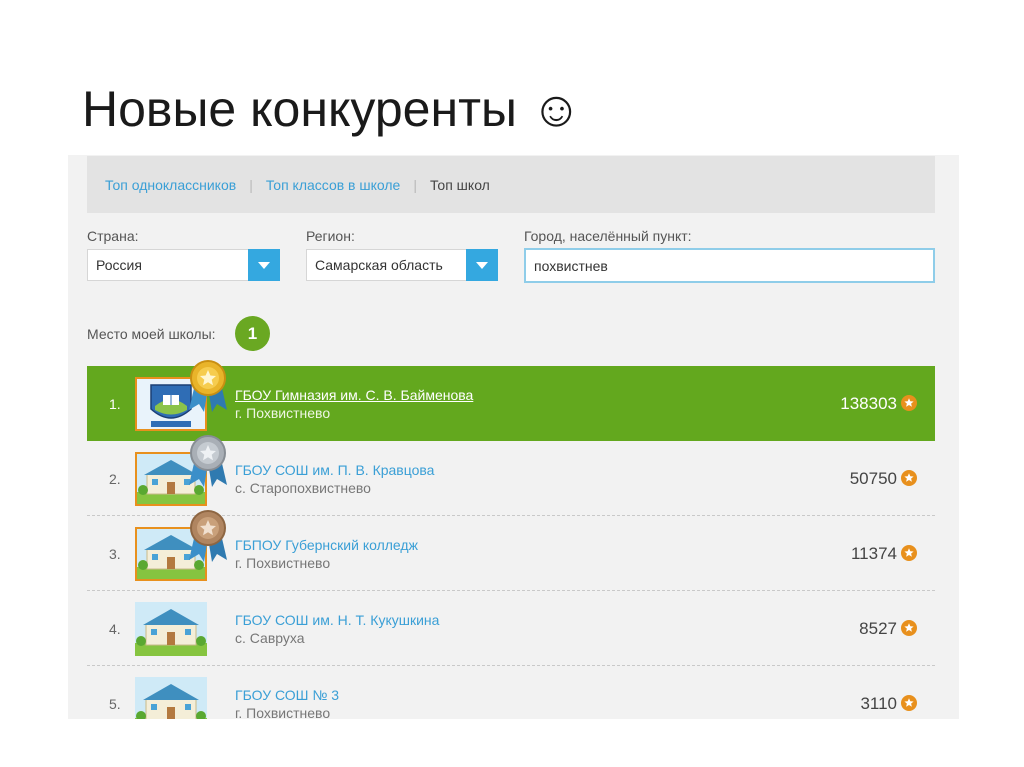 The image size is (1024, 767). I want to click on school-score: 8527, so click(878, 628).